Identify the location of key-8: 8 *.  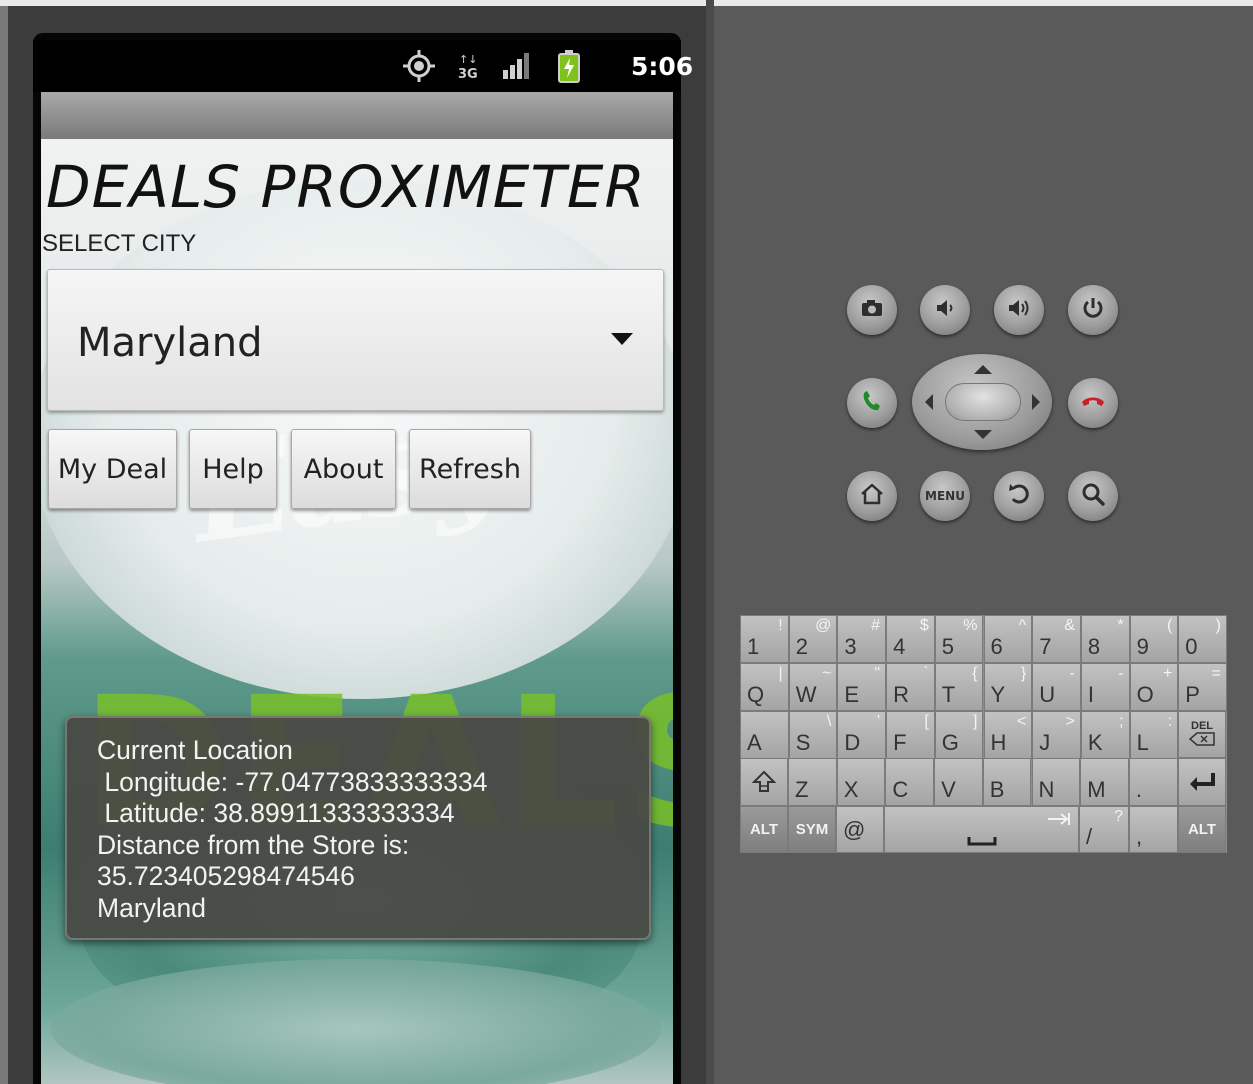
(1105, 639).